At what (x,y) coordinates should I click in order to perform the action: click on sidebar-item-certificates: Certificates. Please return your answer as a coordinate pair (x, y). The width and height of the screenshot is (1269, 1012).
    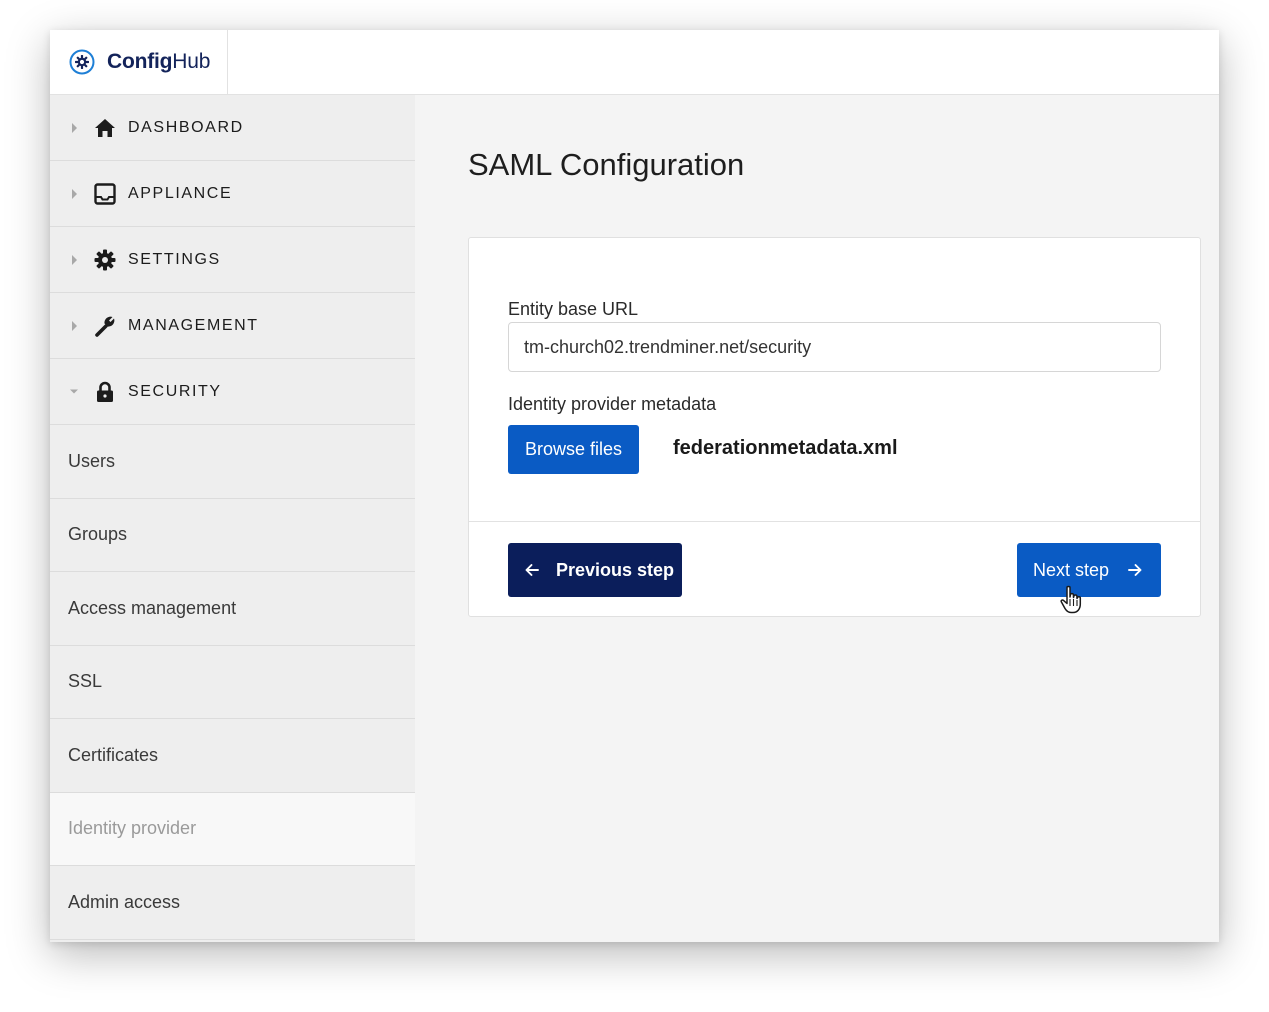
    Looking at the image, I should click on (232, 756).